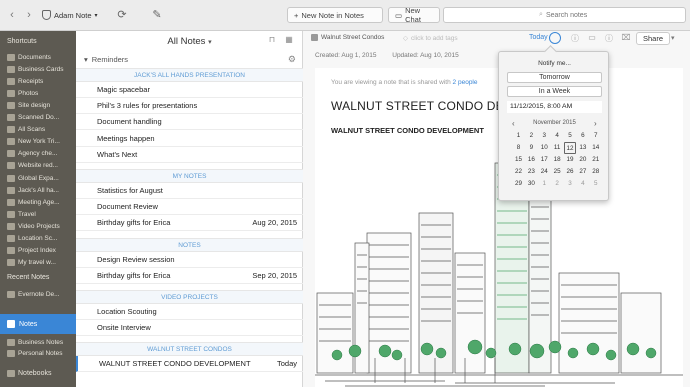  What do you see at coordinates (189, 155) in the screenshot?
I see `note-list-row: What's Next` at bounding box center [189, 155].